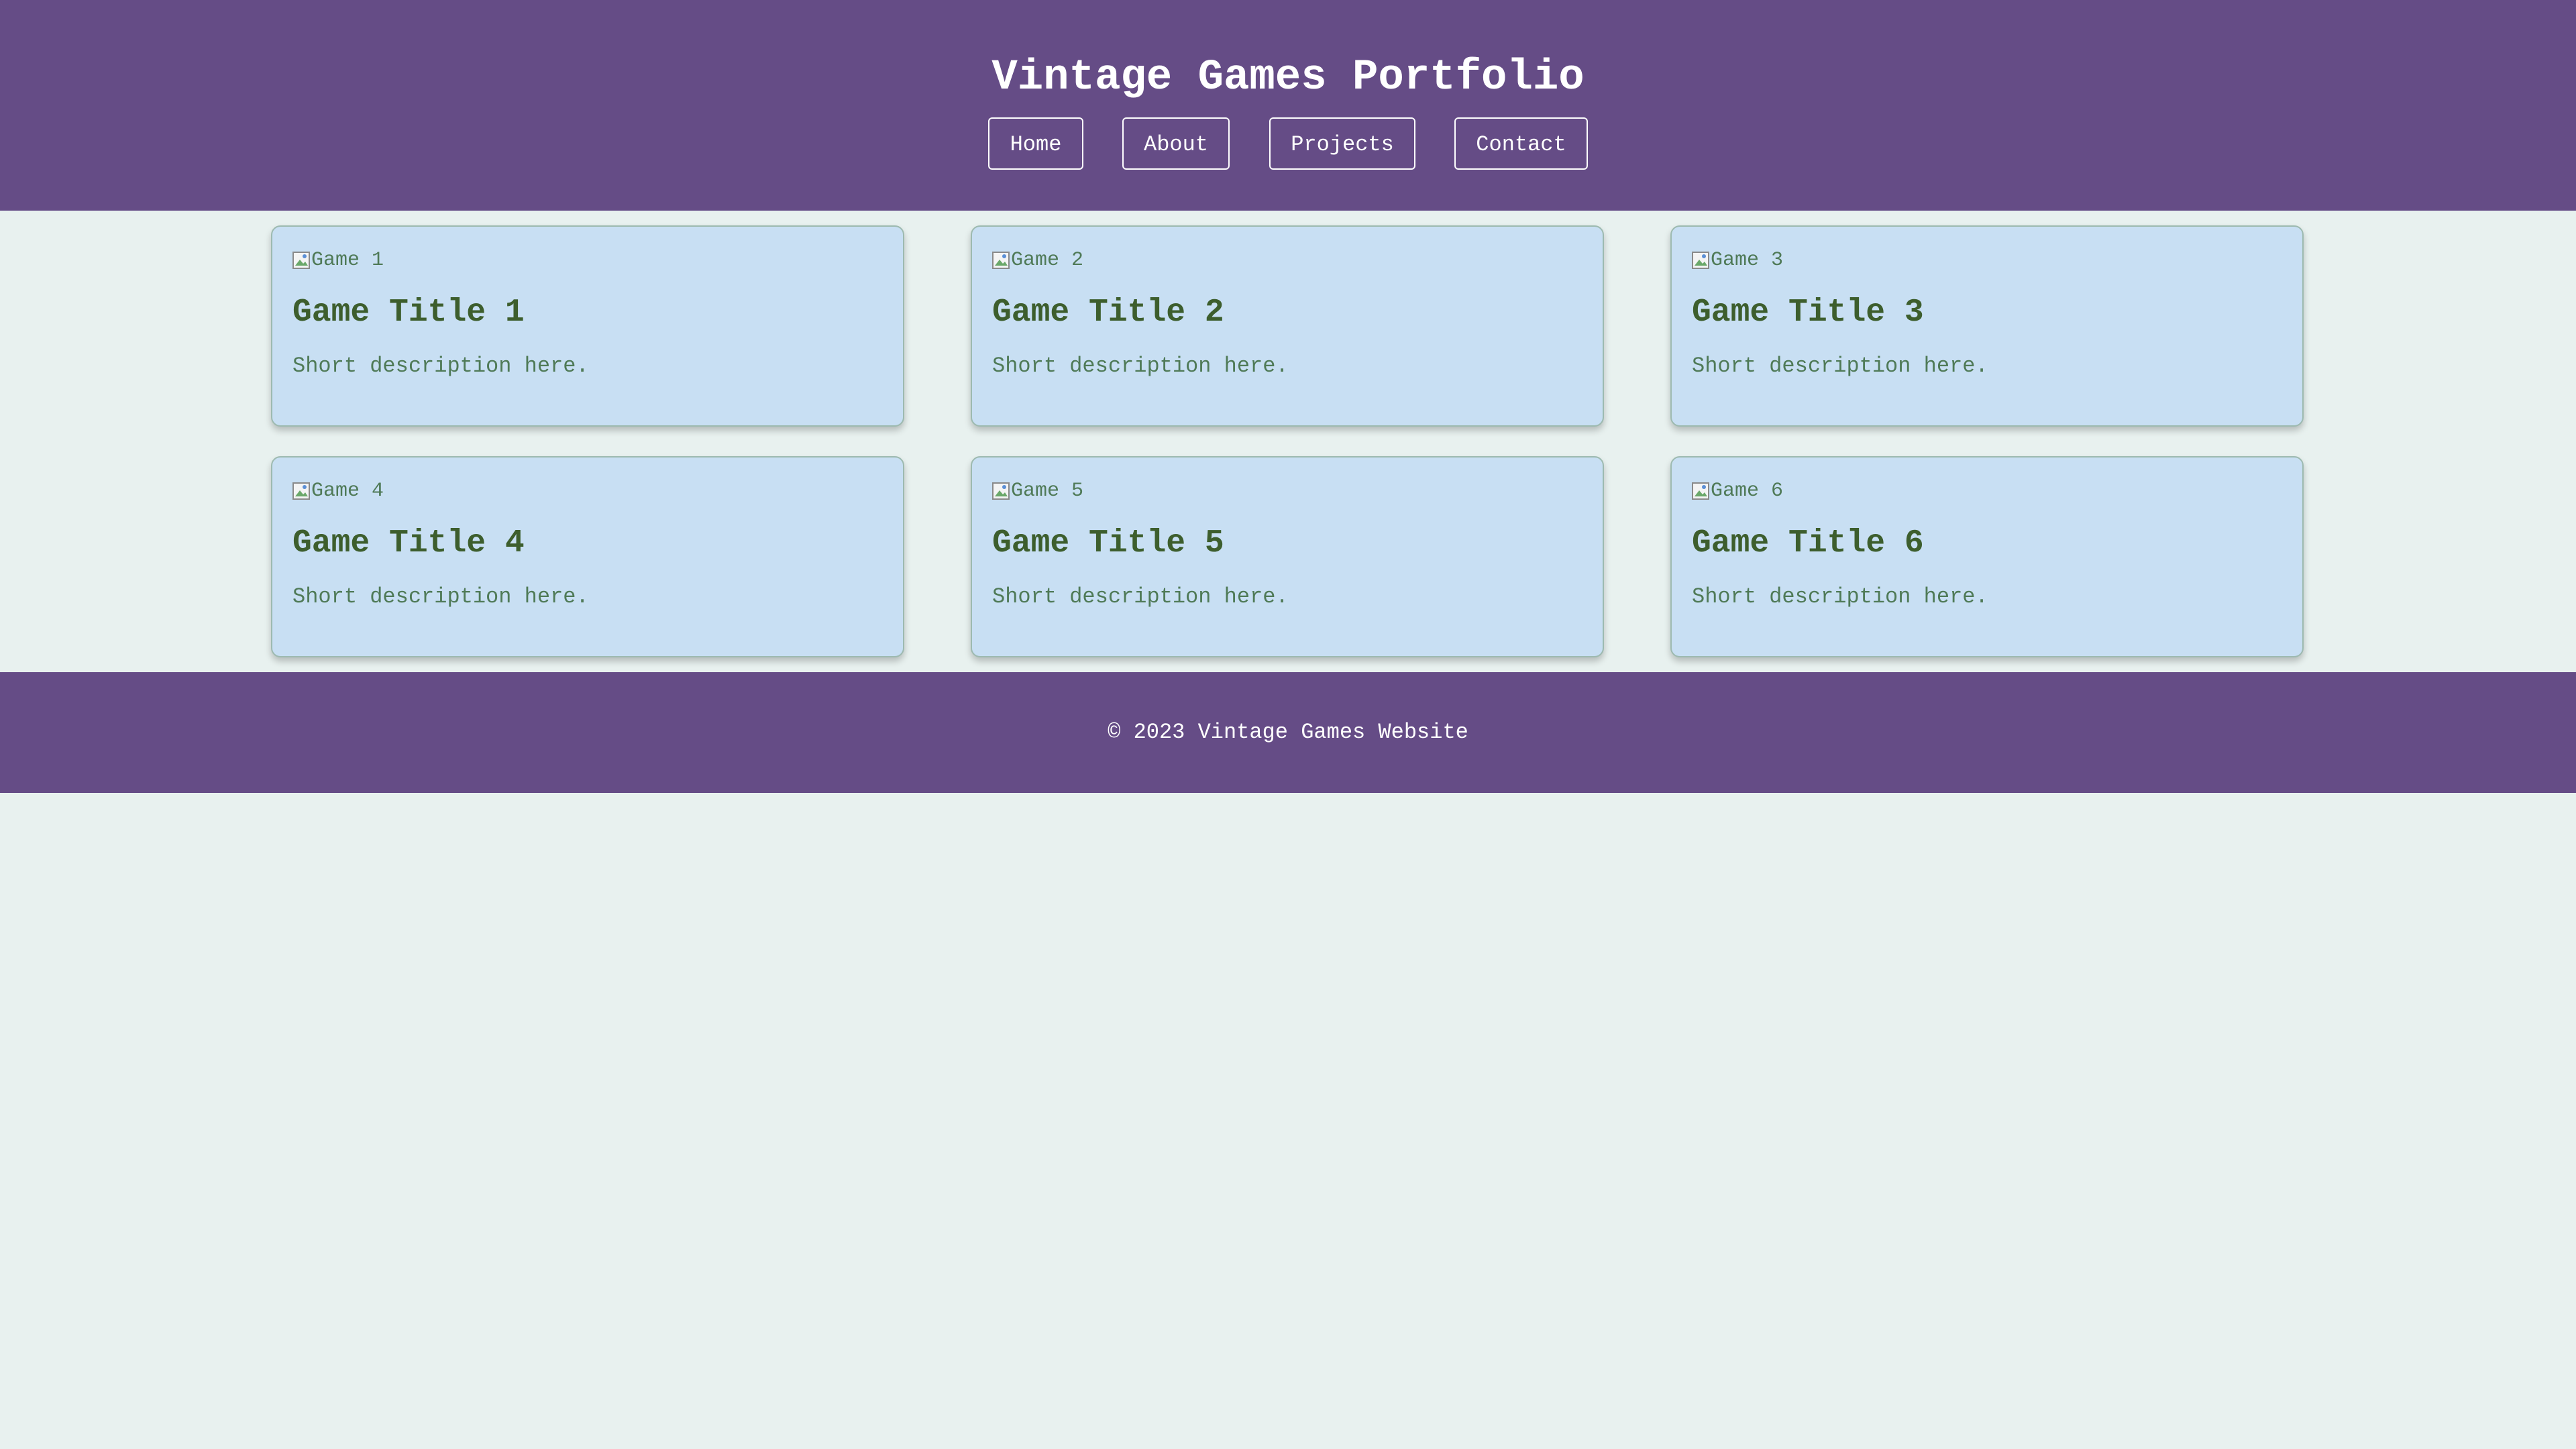  I want to click on site-footer: © 2023 Vintage Games Website, so click(1288, 732).